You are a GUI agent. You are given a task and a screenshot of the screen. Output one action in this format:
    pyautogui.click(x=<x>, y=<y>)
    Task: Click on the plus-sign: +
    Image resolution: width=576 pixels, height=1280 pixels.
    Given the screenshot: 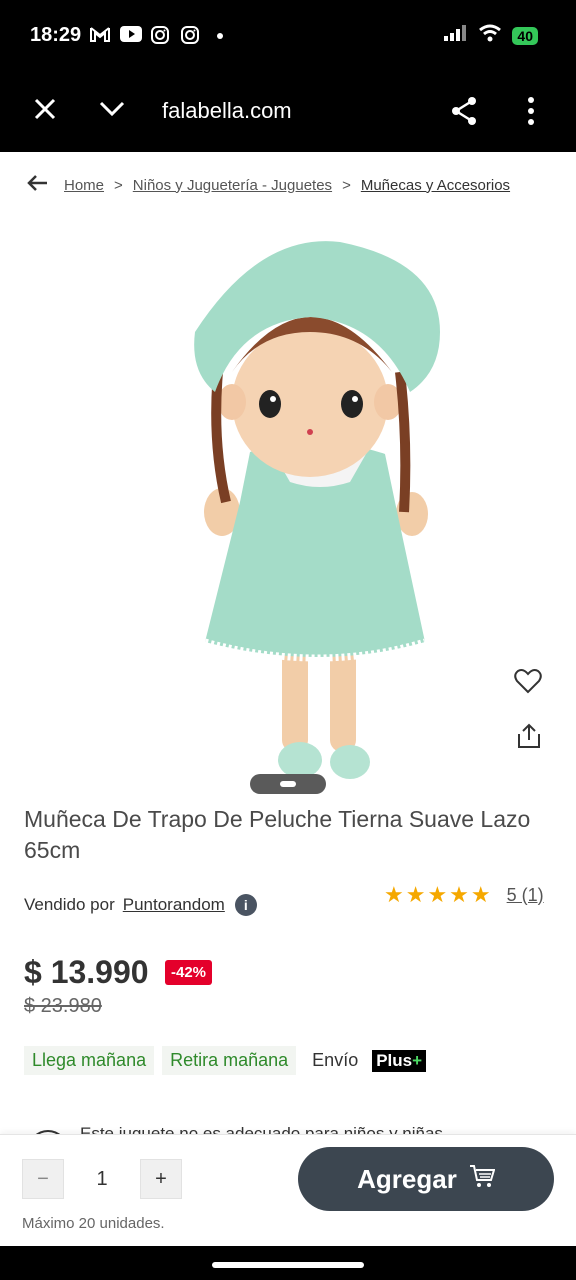 What is the action you would take?
    pyautogui.click(x=417, y=1060)
    